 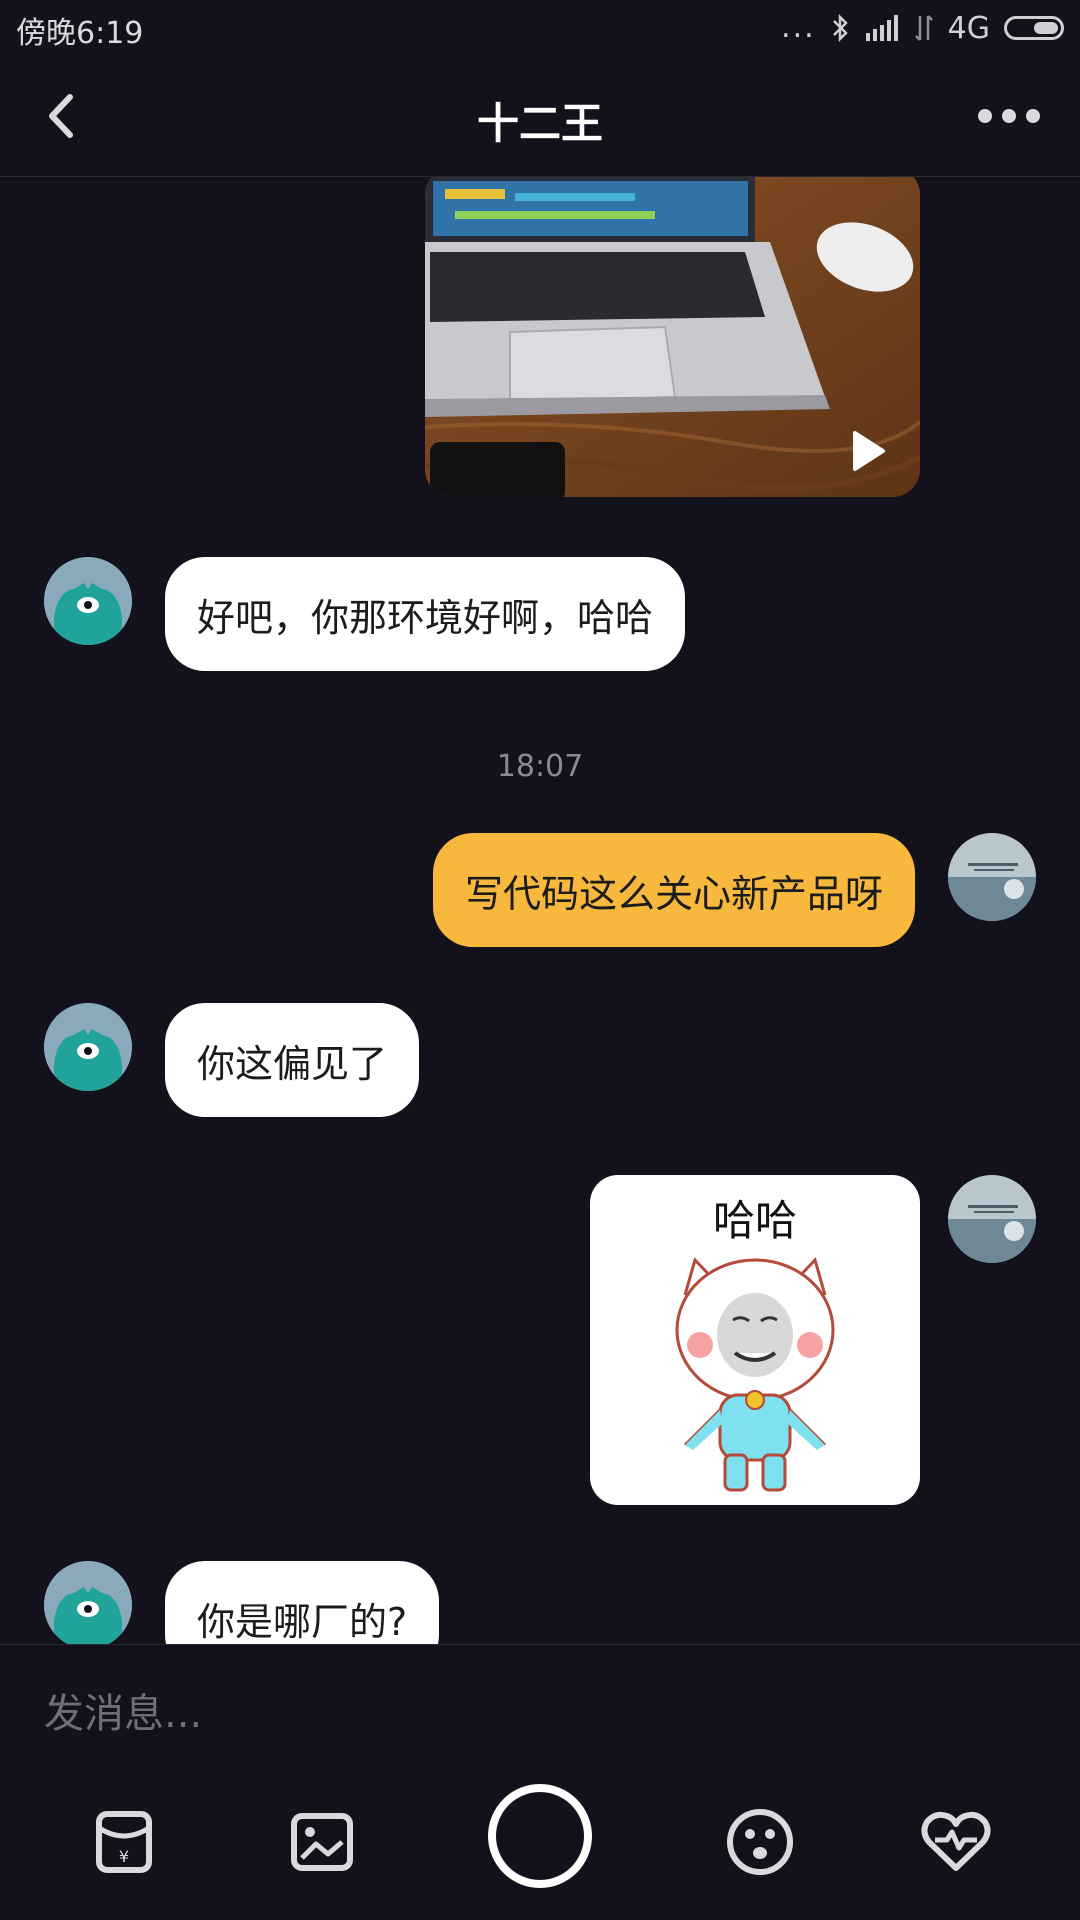 I want to click on status-time: 傍晚6:19, so click(x=80, y=33).